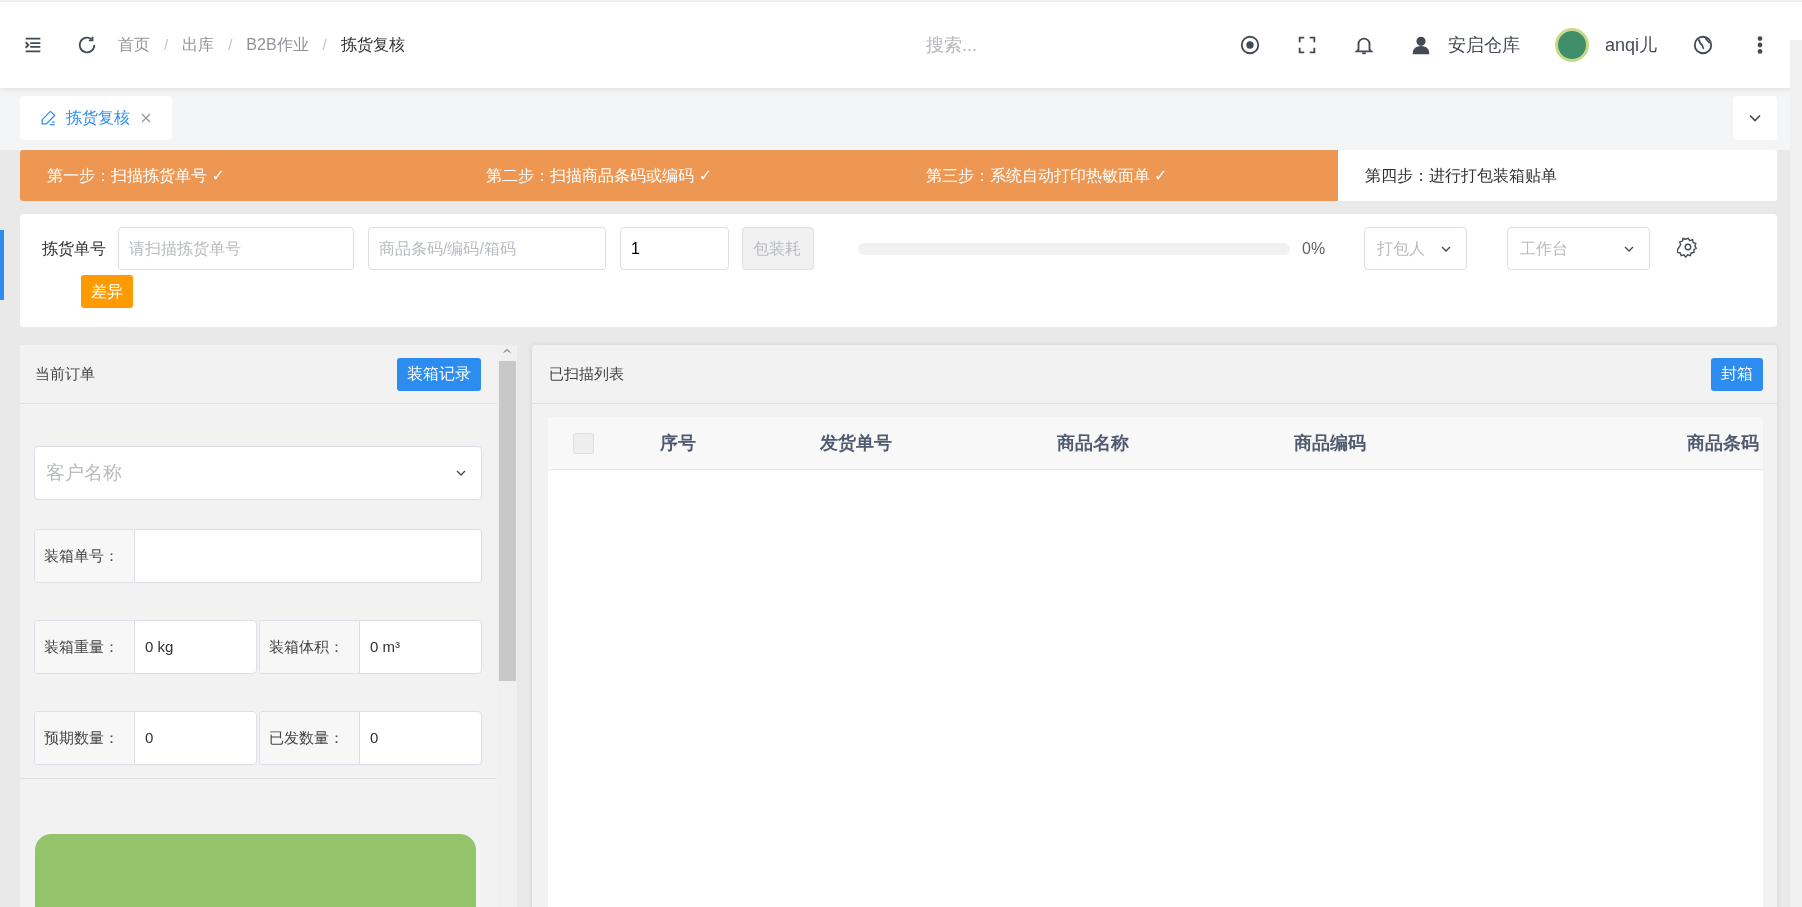  I want to click on refresh-icon, so click(87, 45).